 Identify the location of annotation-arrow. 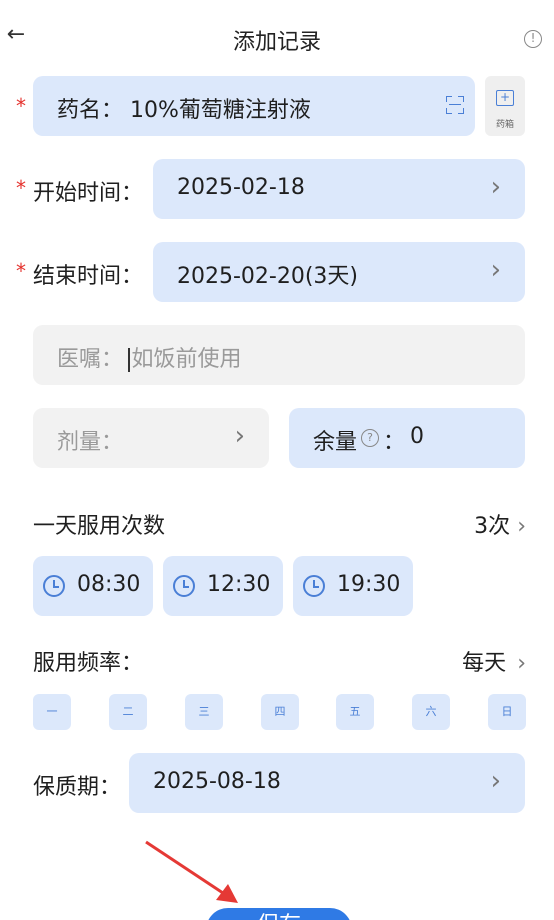
(191, 871).